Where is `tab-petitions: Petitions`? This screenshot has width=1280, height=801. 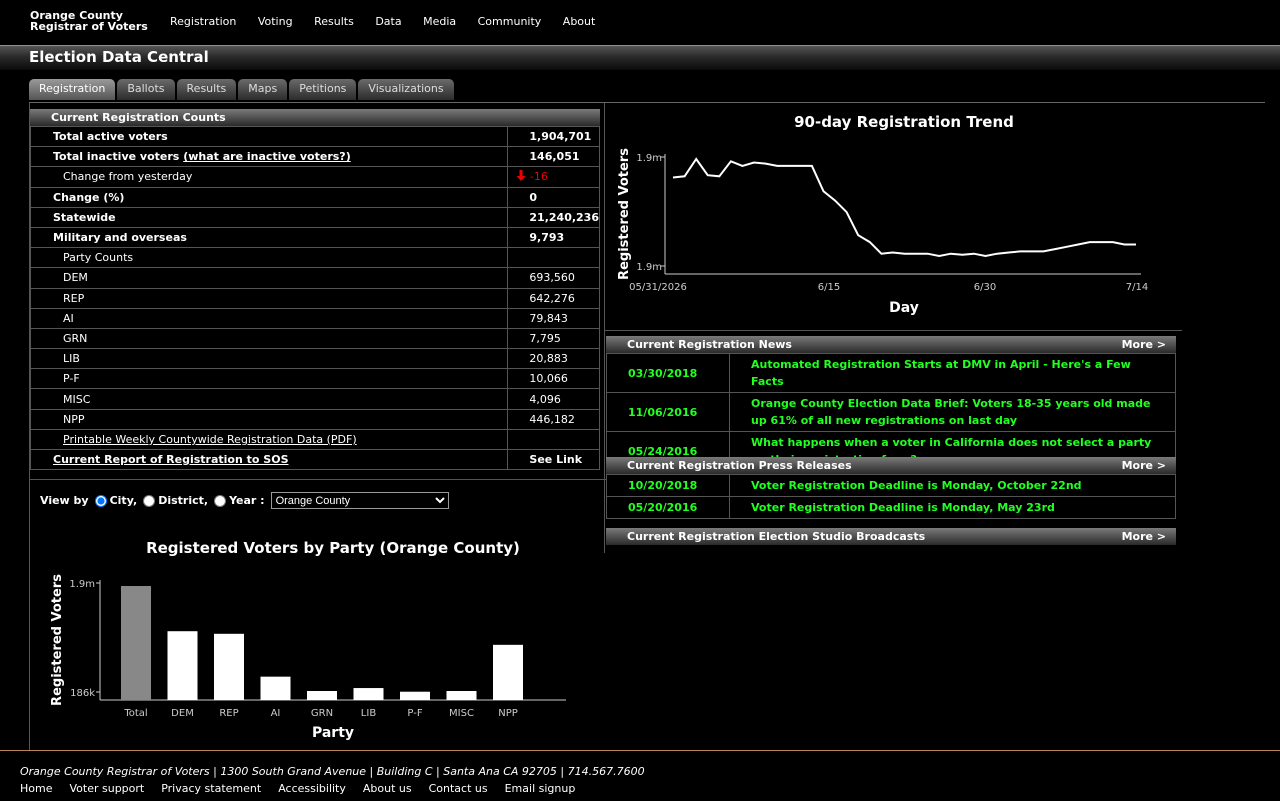
tab-petitions: Petitions is located at coordinates (323, 89).